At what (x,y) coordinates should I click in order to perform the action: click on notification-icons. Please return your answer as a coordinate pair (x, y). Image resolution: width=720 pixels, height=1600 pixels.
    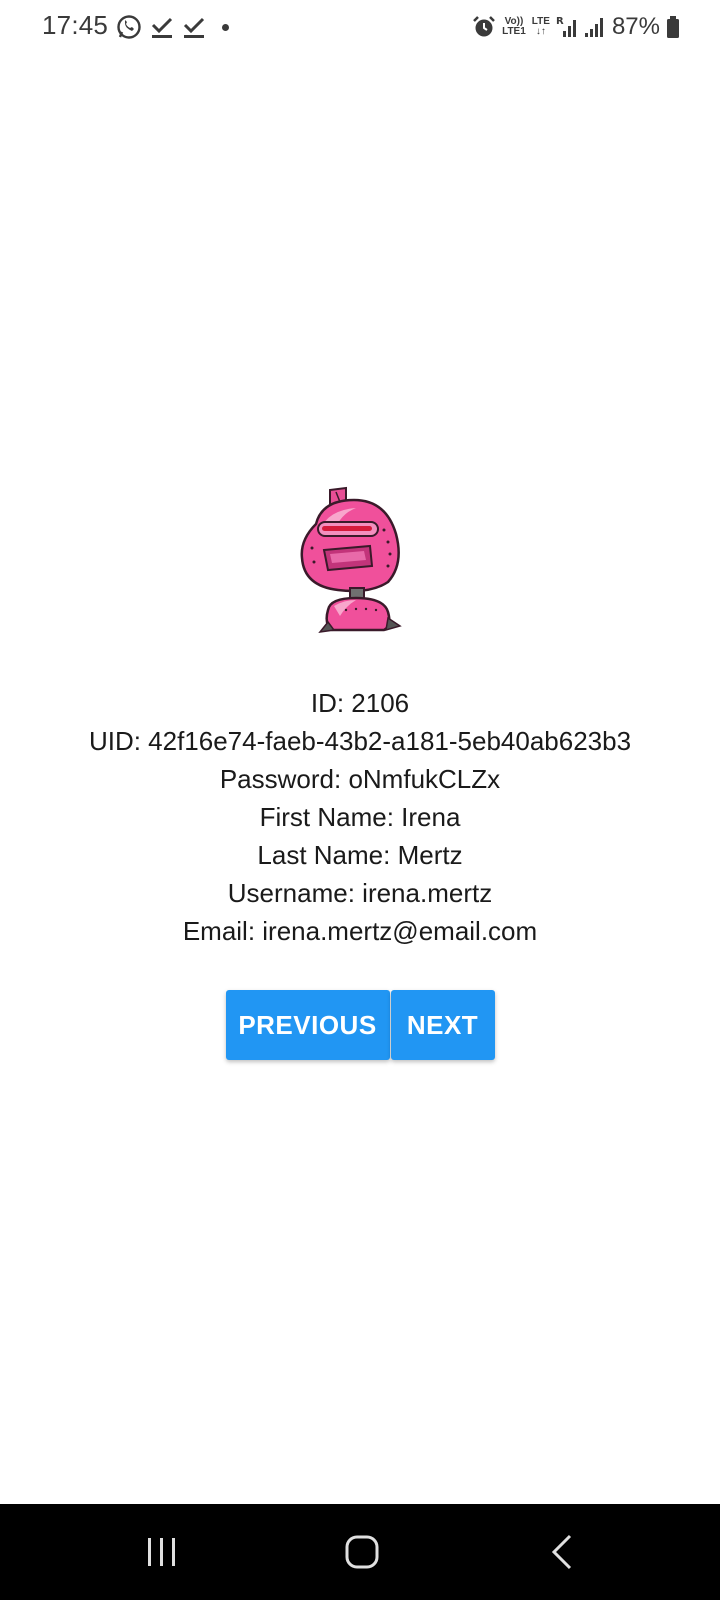
    Looking at the image, I should click on (172, 27).